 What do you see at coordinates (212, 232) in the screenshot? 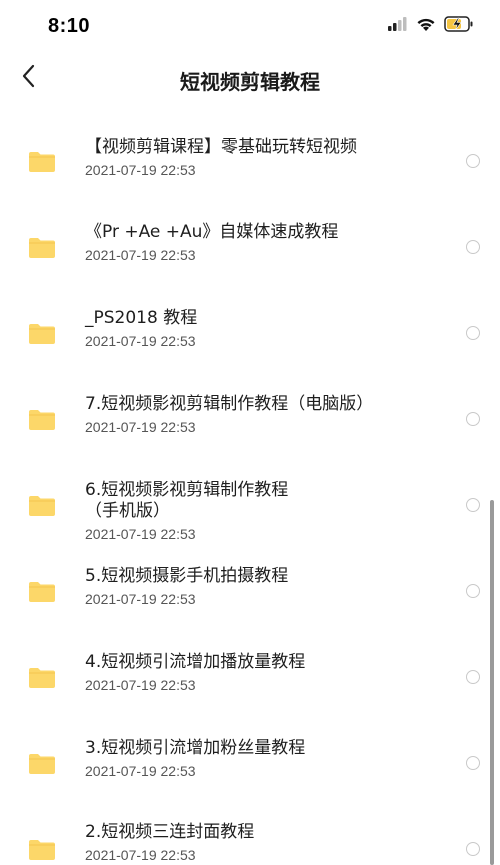
I see `file-name: 《Pr +Ae +Au》自媒体速成教程` at bounding box center [212, 232].